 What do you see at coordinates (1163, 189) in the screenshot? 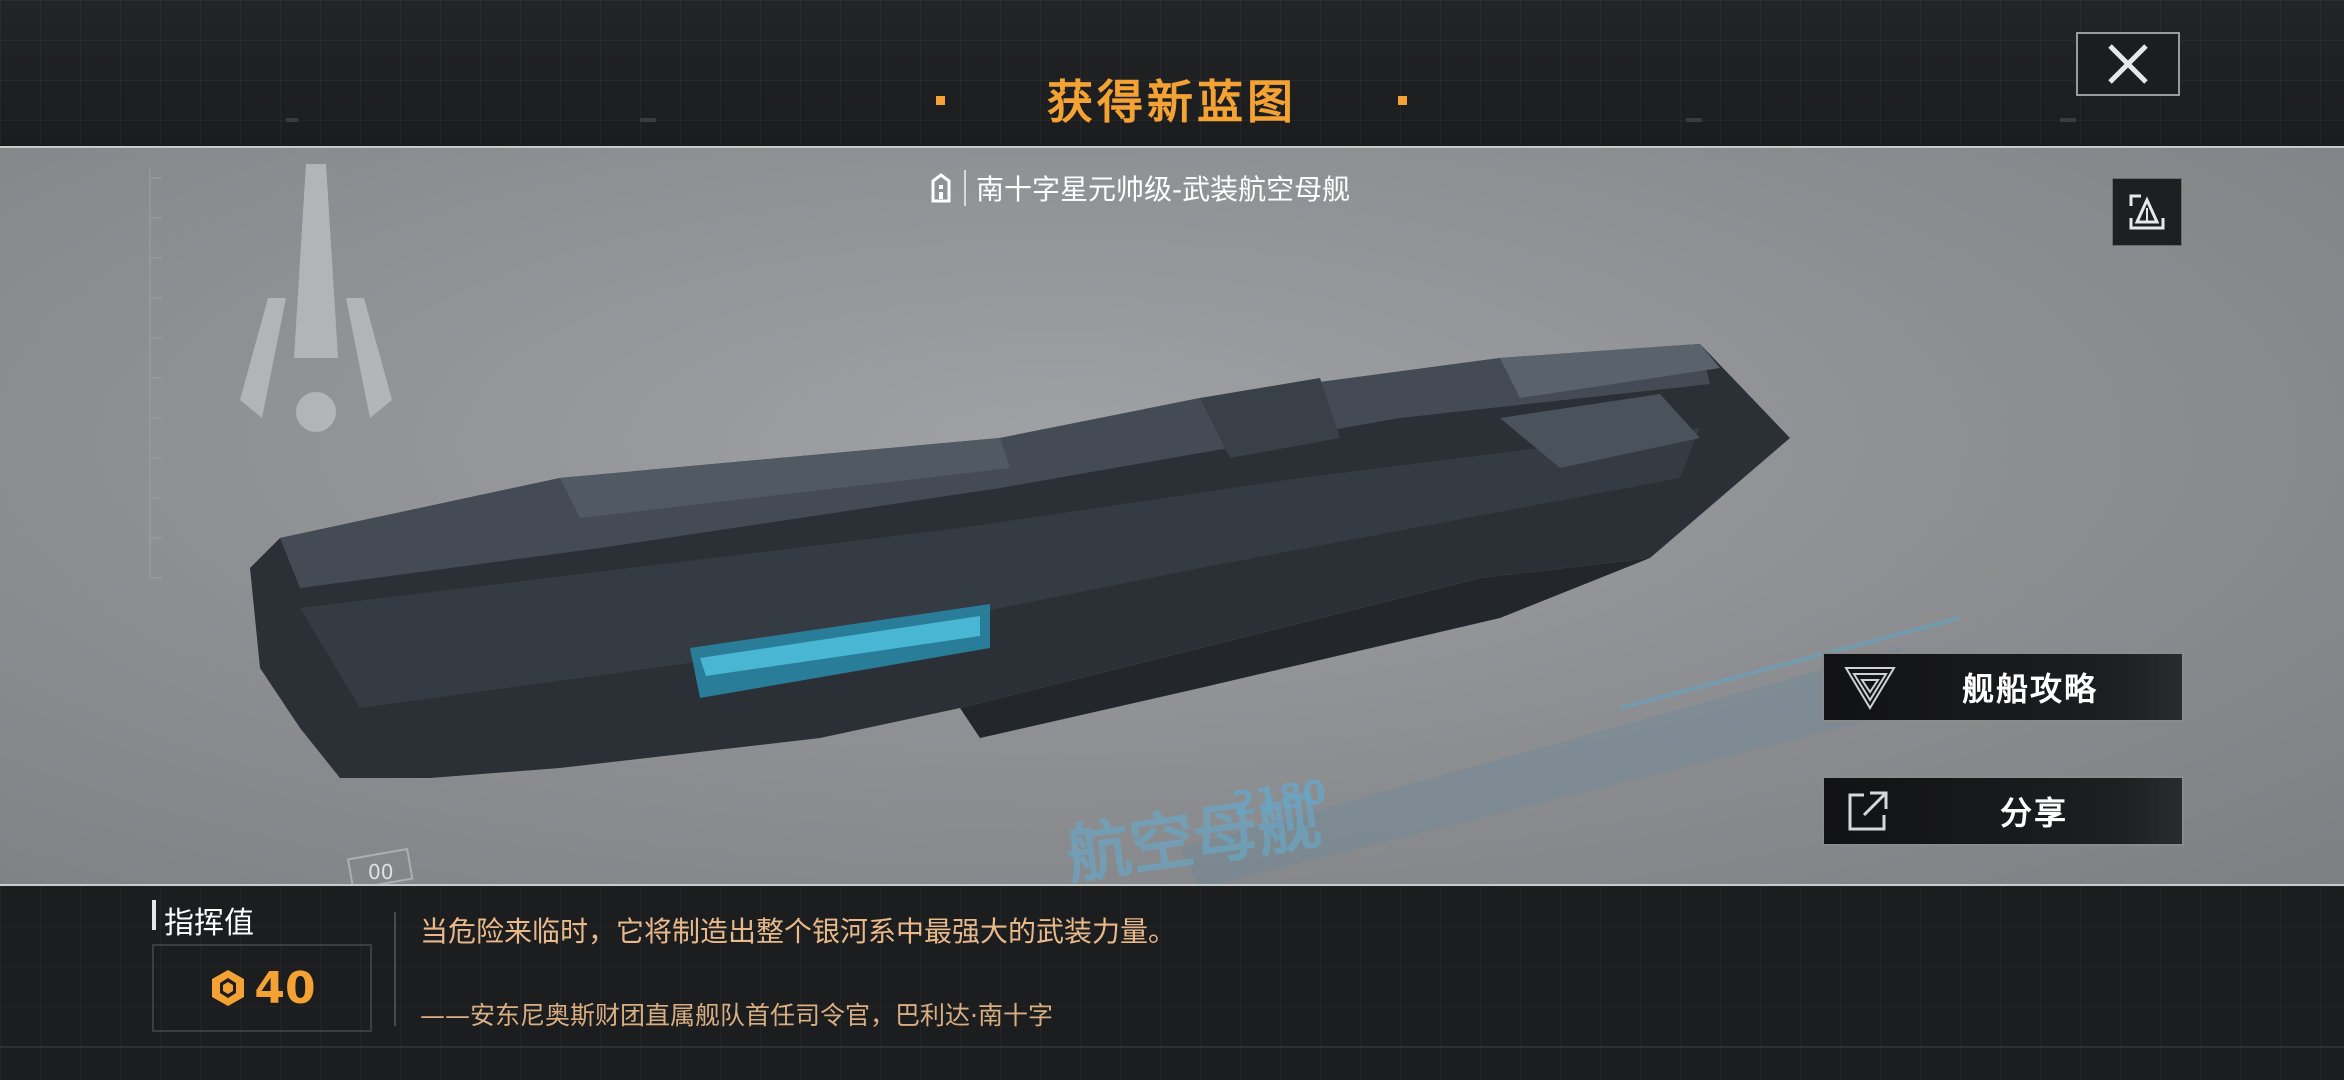
I see `ship-name: 南十字星元帅级-武装航空母舰` at bounding box center [1163, 189].